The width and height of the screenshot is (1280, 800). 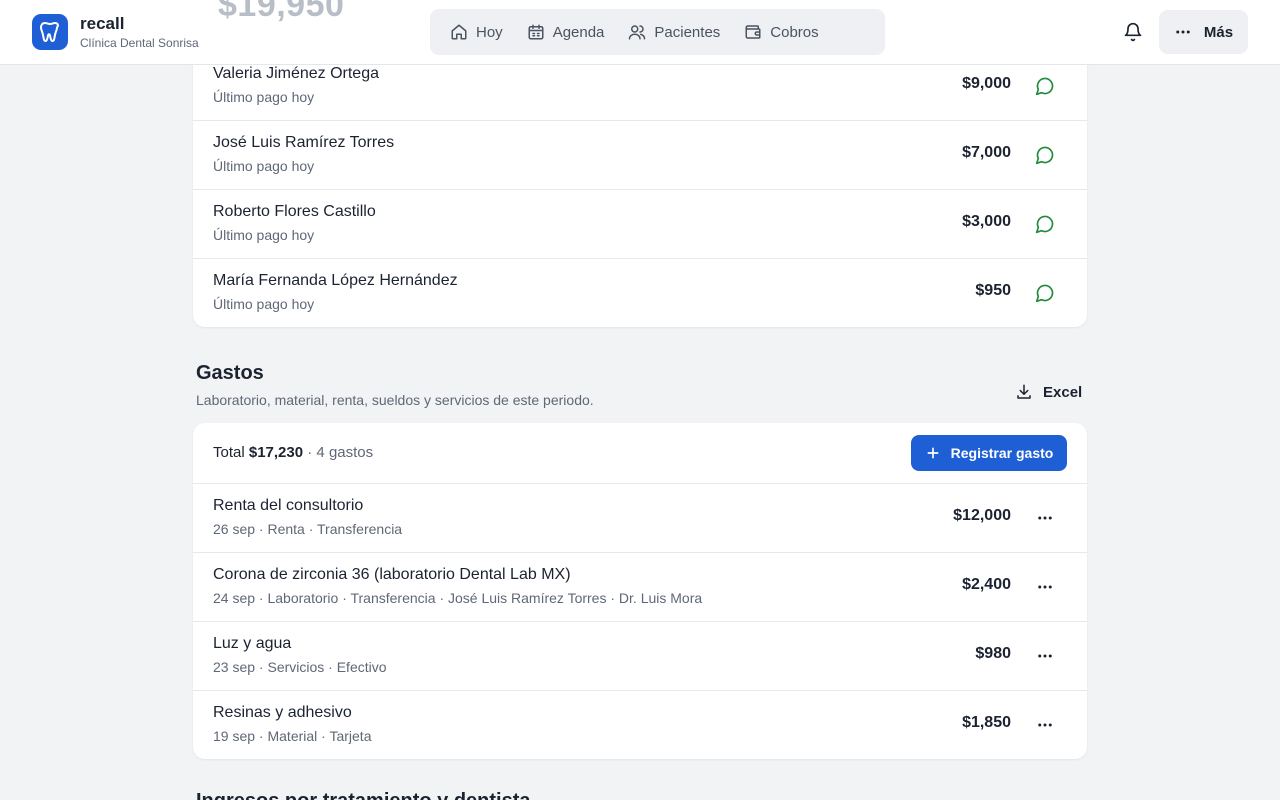 What do you see at coordinates (489, 32) in the screenshot?
I see `nav-label: Hoy` at bounding box center [489, 32].